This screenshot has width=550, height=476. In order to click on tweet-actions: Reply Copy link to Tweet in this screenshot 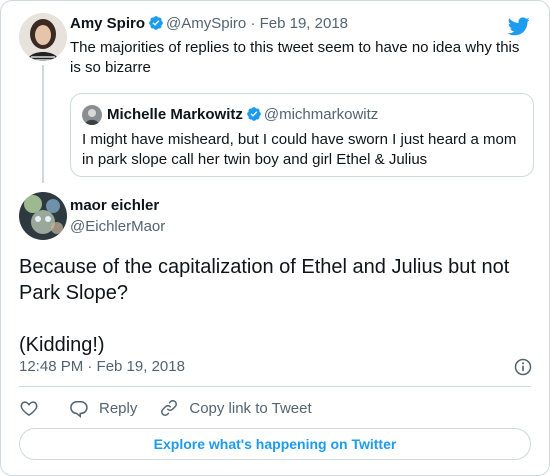, I will do `click(165, 408)`.